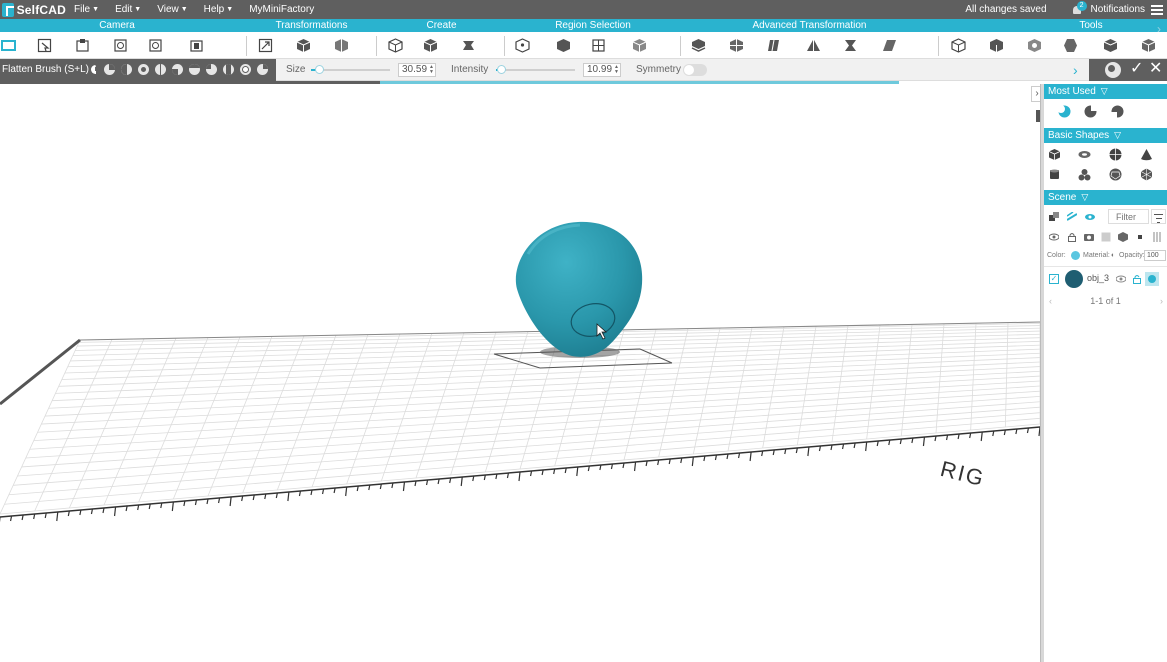 This screenshot has width=1167, height=662. What do you see at coordinates (417, 70) in the screenshot?
I see `size-input: 30.59 ▲ ▼` at bounding box center [417, 70].